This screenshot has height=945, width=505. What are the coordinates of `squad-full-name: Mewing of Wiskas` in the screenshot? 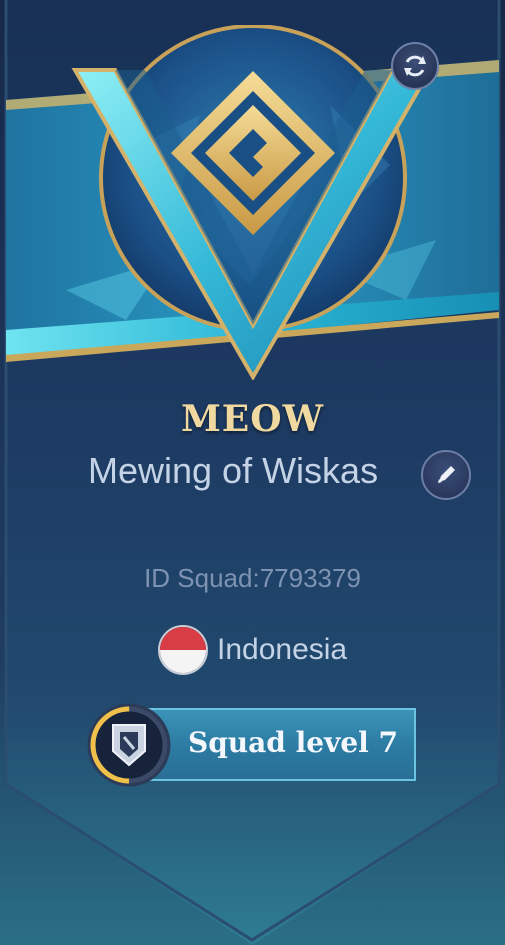 It's located at (233, 470).